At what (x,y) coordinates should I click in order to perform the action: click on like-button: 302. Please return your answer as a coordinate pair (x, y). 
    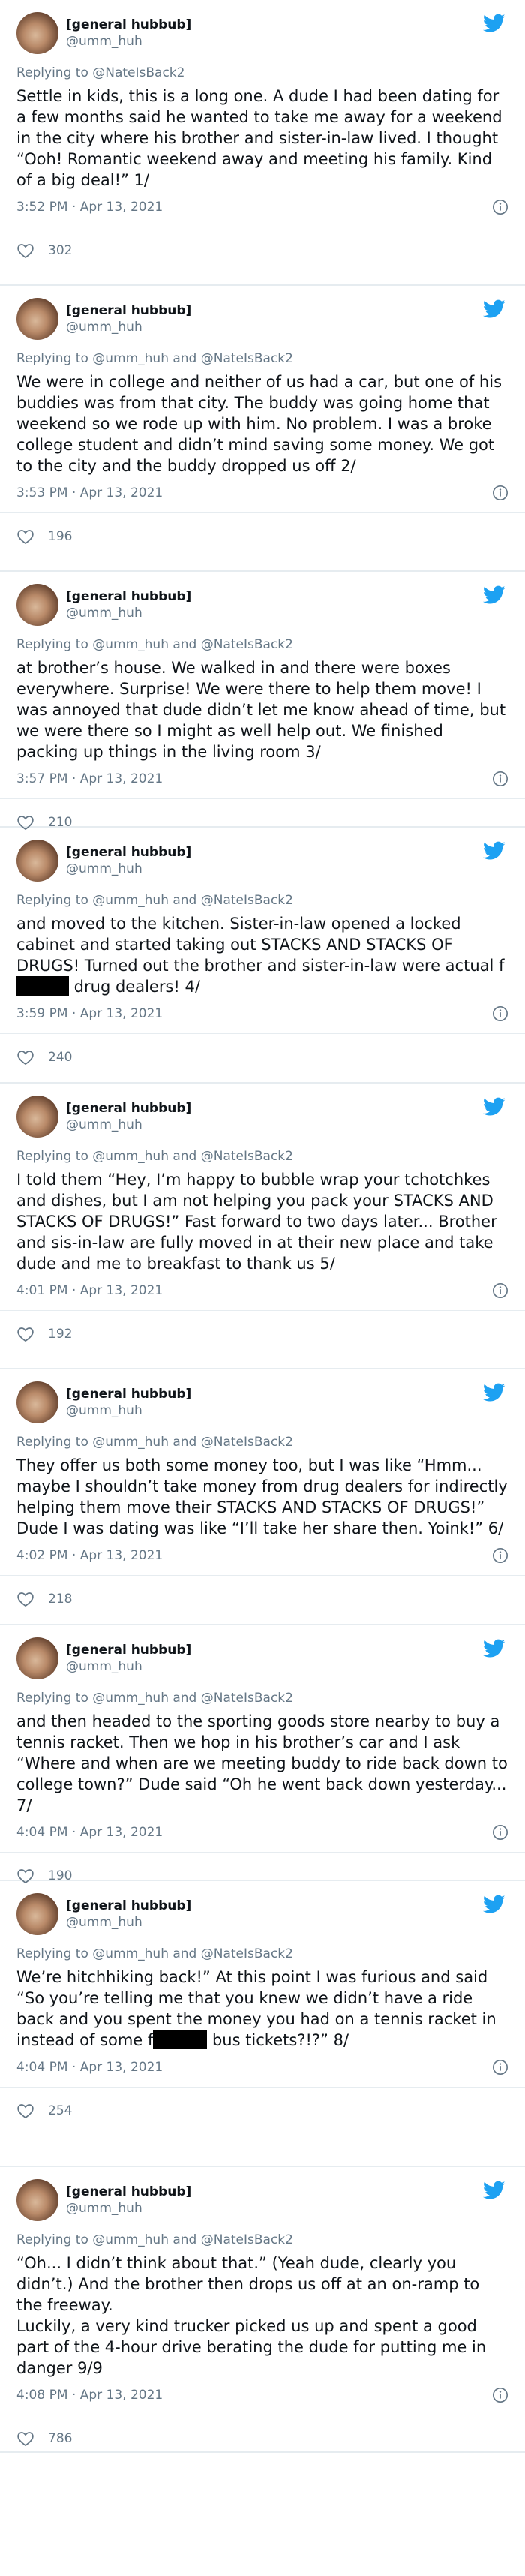
    Looking at the image, I should click on (262, 250).